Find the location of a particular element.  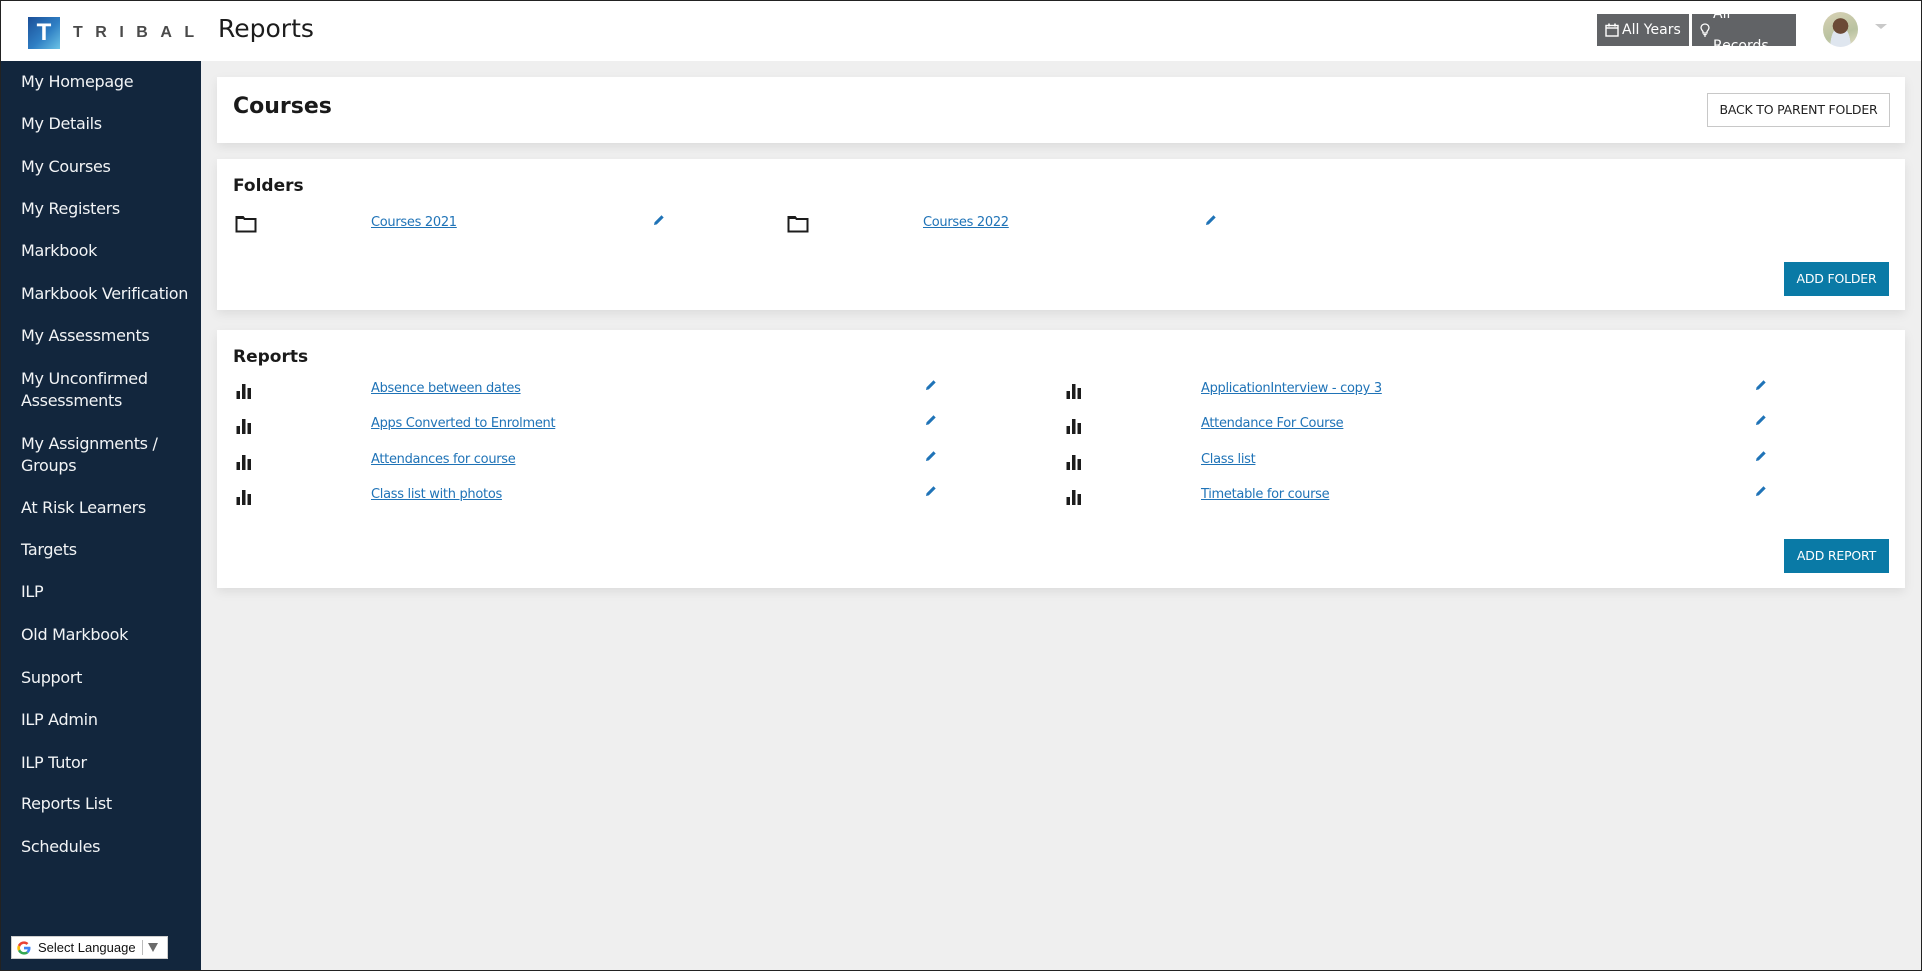

back-to-parent-folder-button: BACK TO PARENT FOLDER is located at coordinates (1798, 110).